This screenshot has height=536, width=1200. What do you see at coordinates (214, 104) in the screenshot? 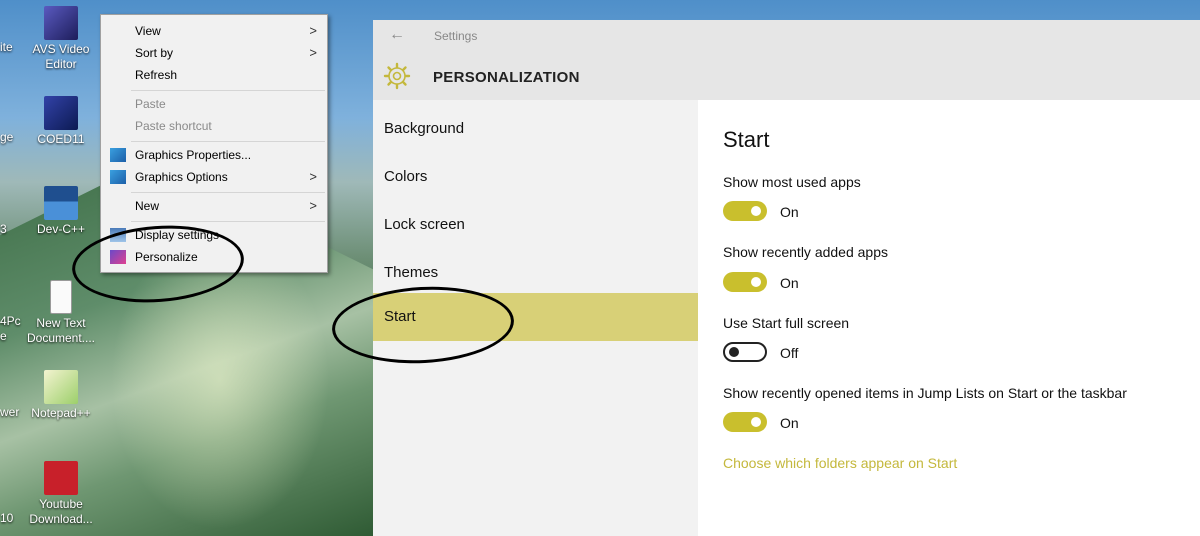
I see `menu-item-paste: Paste` at bounding box center [214, 104].